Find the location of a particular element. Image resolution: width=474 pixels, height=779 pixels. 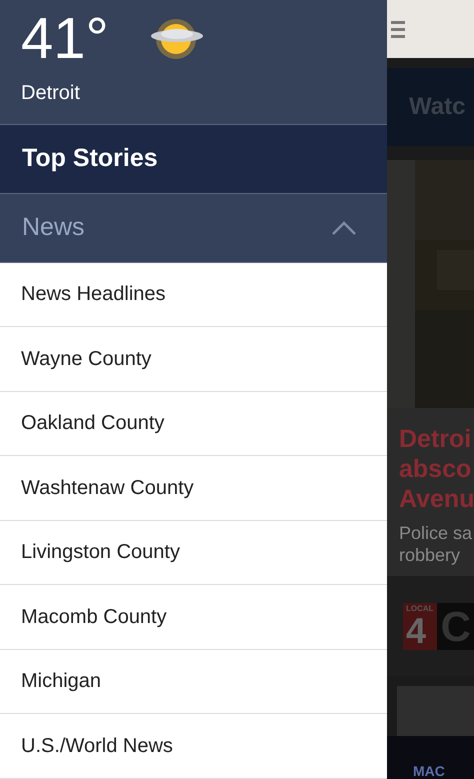

summary: Police sa robbery is located at coordinates (436, 544).